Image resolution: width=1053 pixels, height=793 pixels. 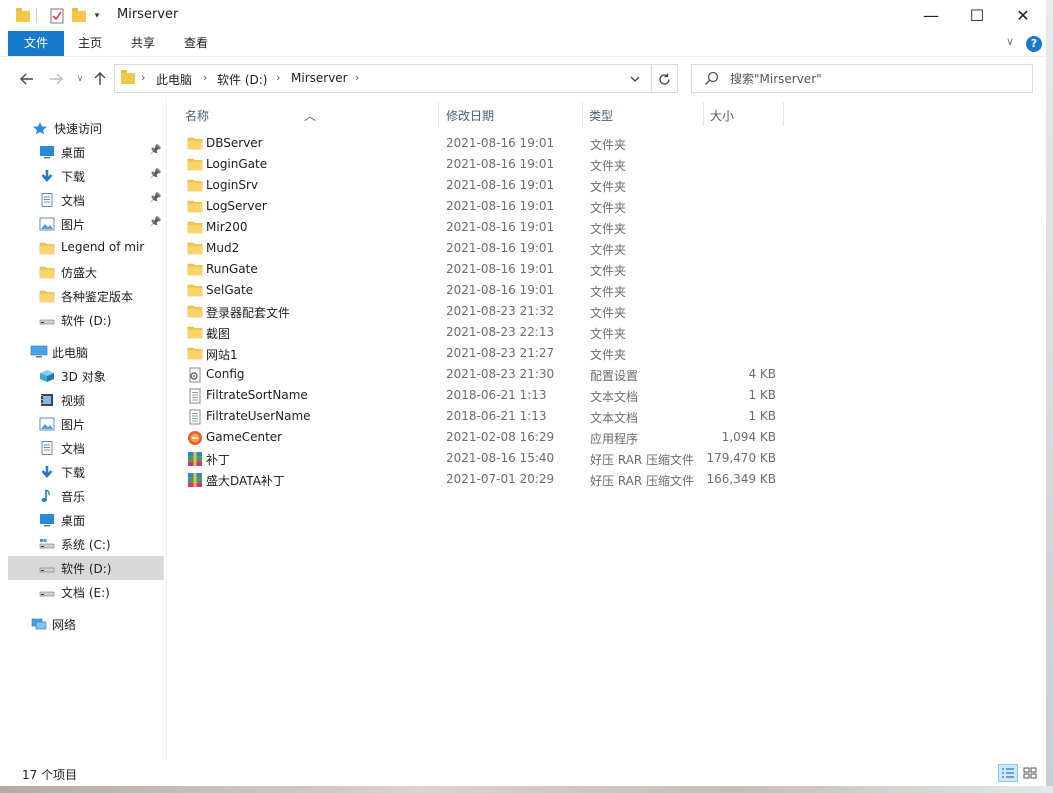 What do you see at coordinates (480, 353) in the screenshot?
I see `file-row: 网站1 2021-08-23 21:27 文件夹` at bounding box center [480, 353].